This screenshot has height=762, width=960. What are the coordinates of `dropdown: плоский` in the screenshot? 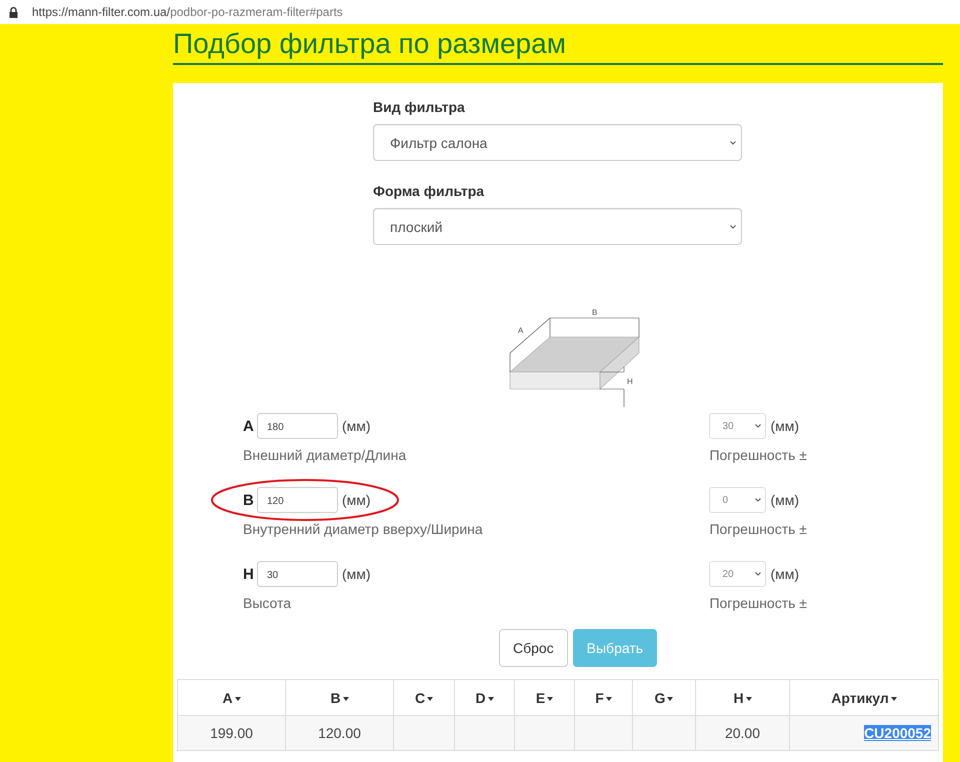 It's located at (557, 226).